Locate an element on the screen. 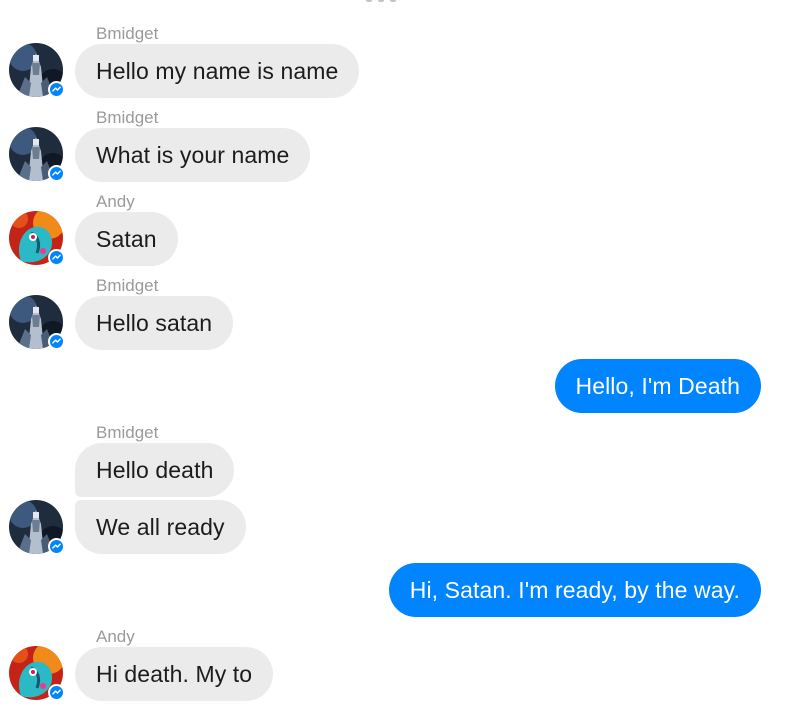 The width and height of the screenshot is (788, 707). incoming-message-bubble: What is your name is located at coordinates (193, 155).